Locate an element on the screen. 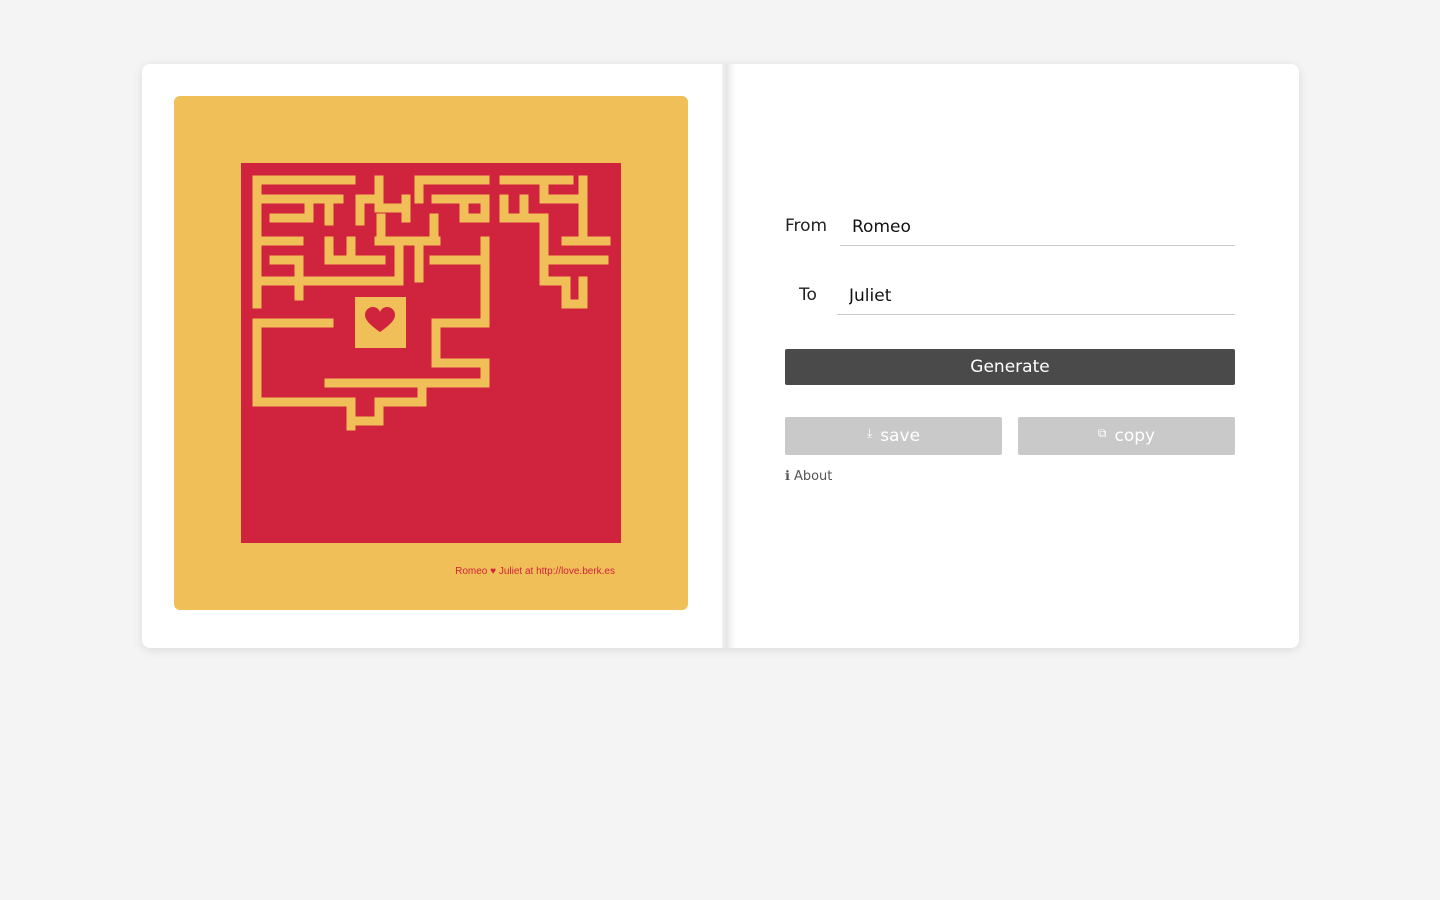  copy-icon: ⧉ is located at coordinates (1102, 432).